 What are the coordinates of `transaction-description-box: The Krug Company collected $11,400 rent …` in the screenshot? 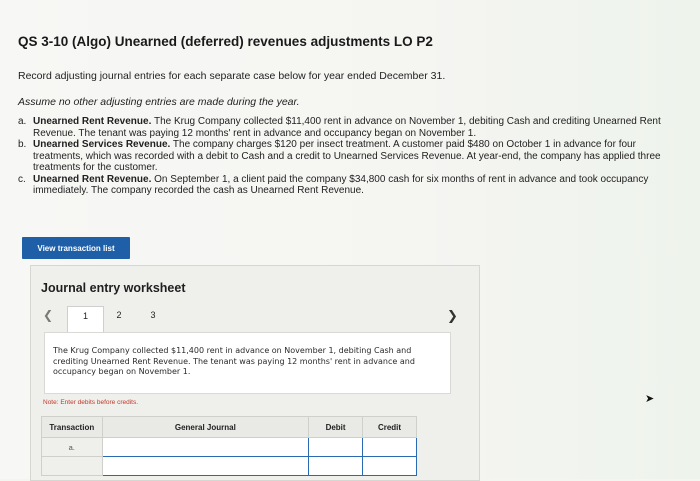 It's located at (247, 363).